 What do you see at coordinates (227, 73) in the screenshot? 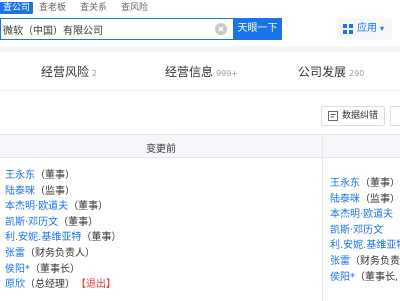
I see `tab-count: 999+` at bounding box center [227, 73].